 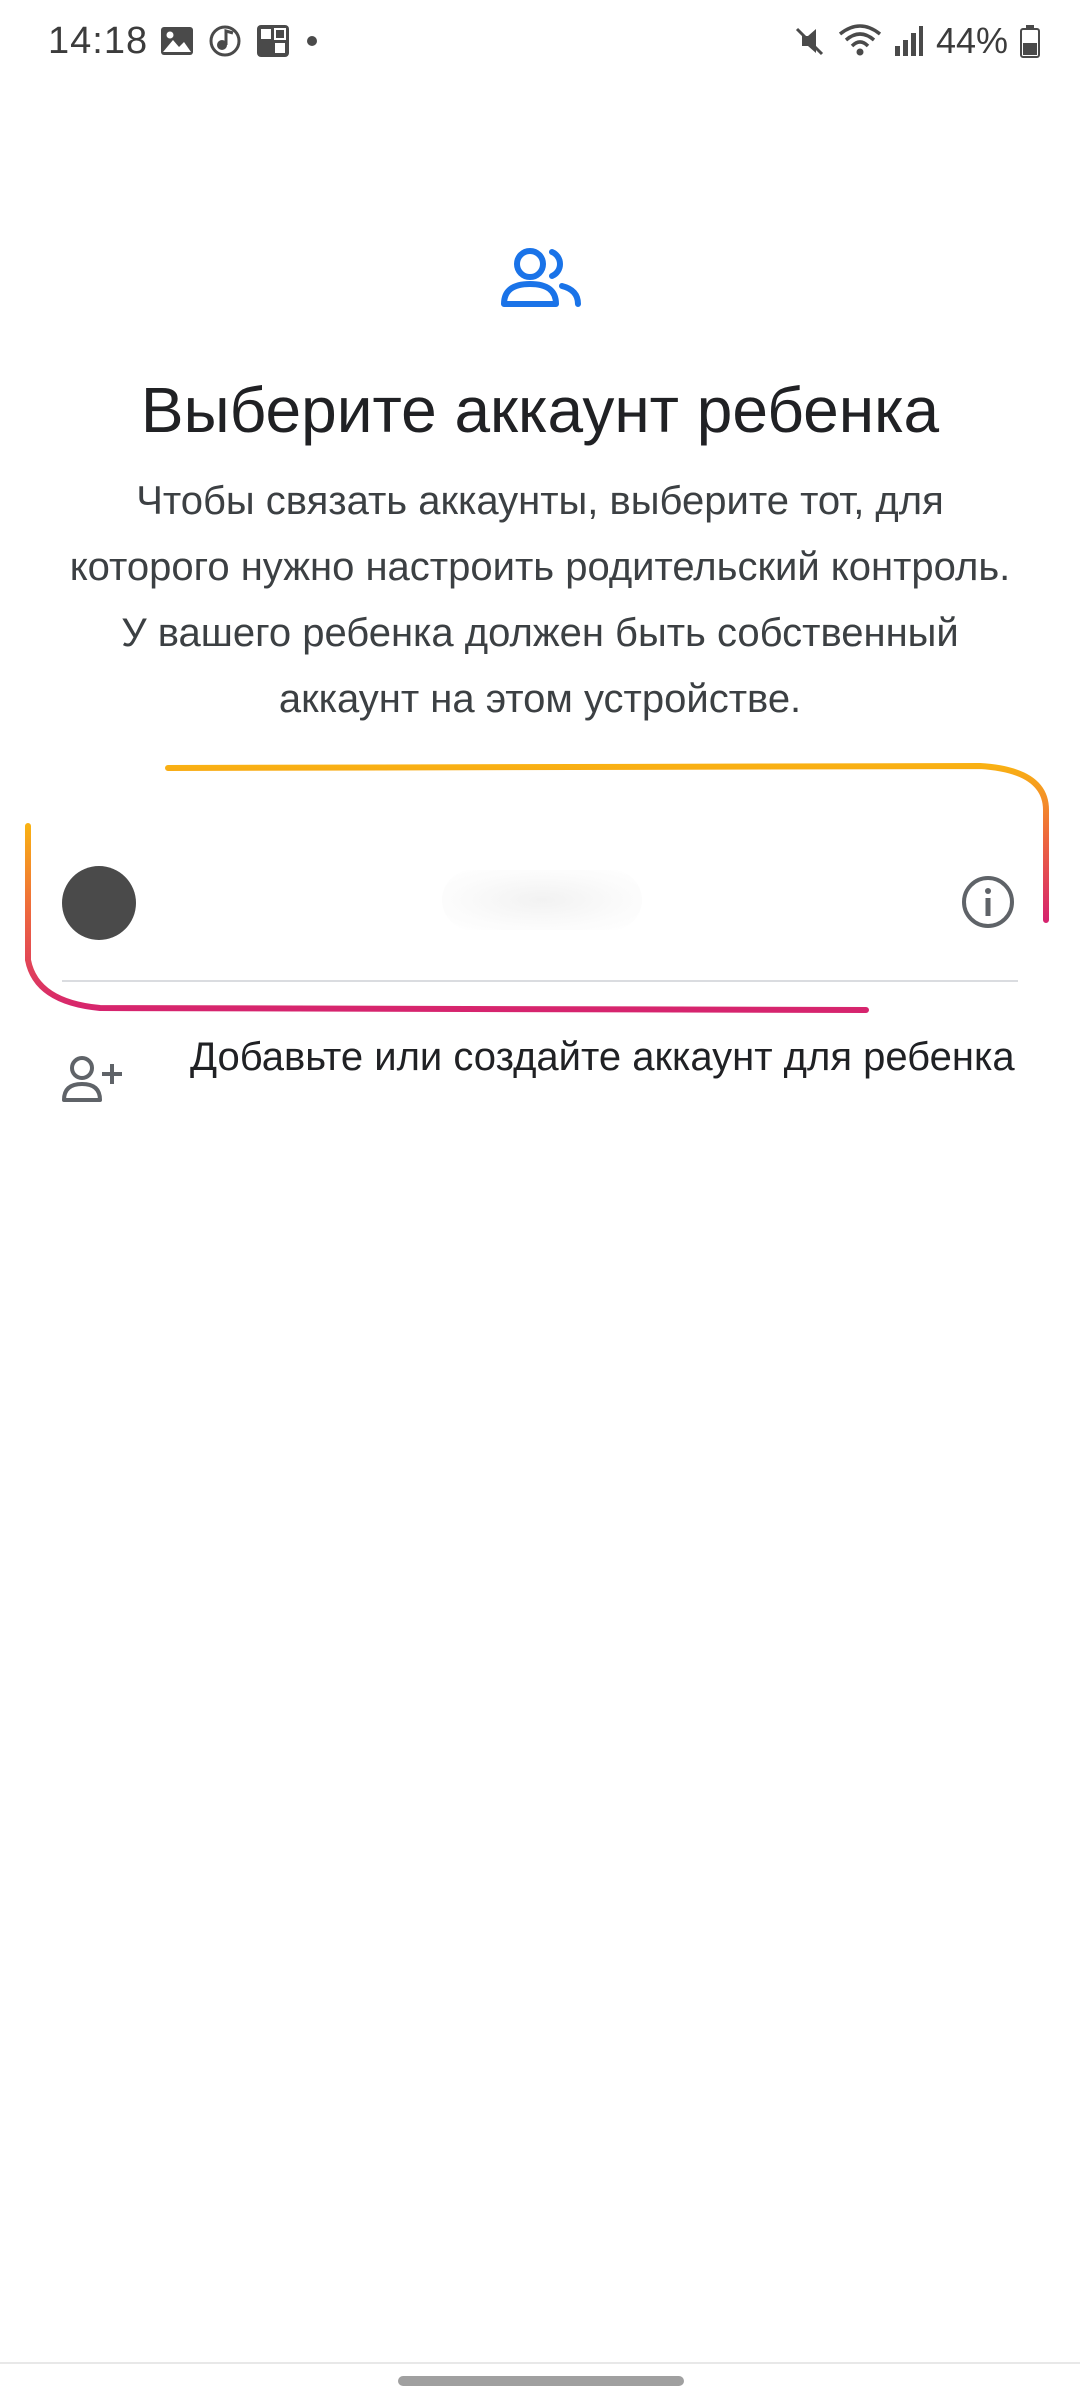 What do you see at coordinates (92, 1079) in the screenshot?
I see `person-add-icon` at bounding box center [92, 1079].